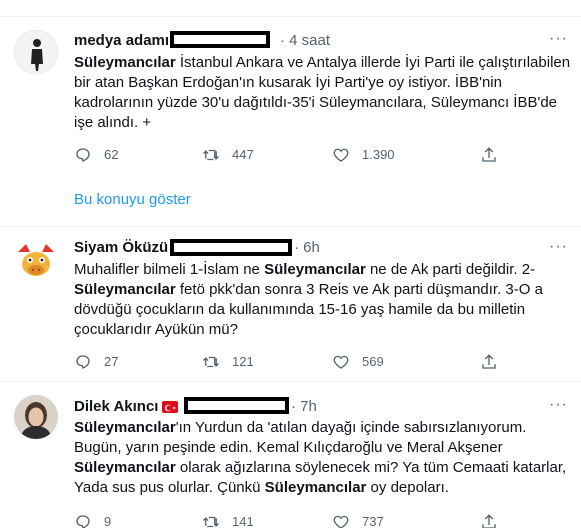 The height and width of the screenshot is (528, 581). What do you see at coordinates (111, 361) in the screenshot?
I see `reply-count: 27` at bounding box center [111, 361].